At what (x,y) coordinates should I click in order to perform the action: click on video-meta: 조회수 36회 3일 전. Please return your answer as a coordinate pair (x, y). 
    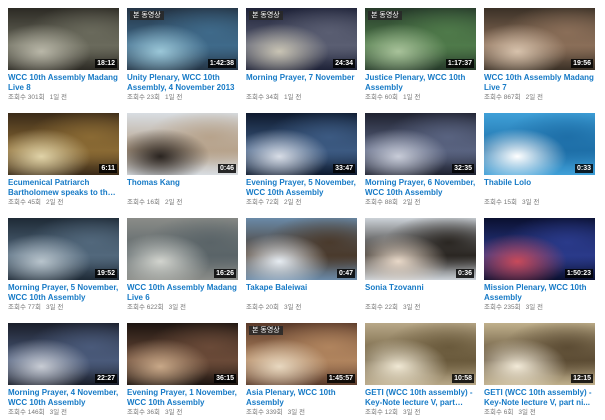
    Looking at the image, I should click on (182, 412).